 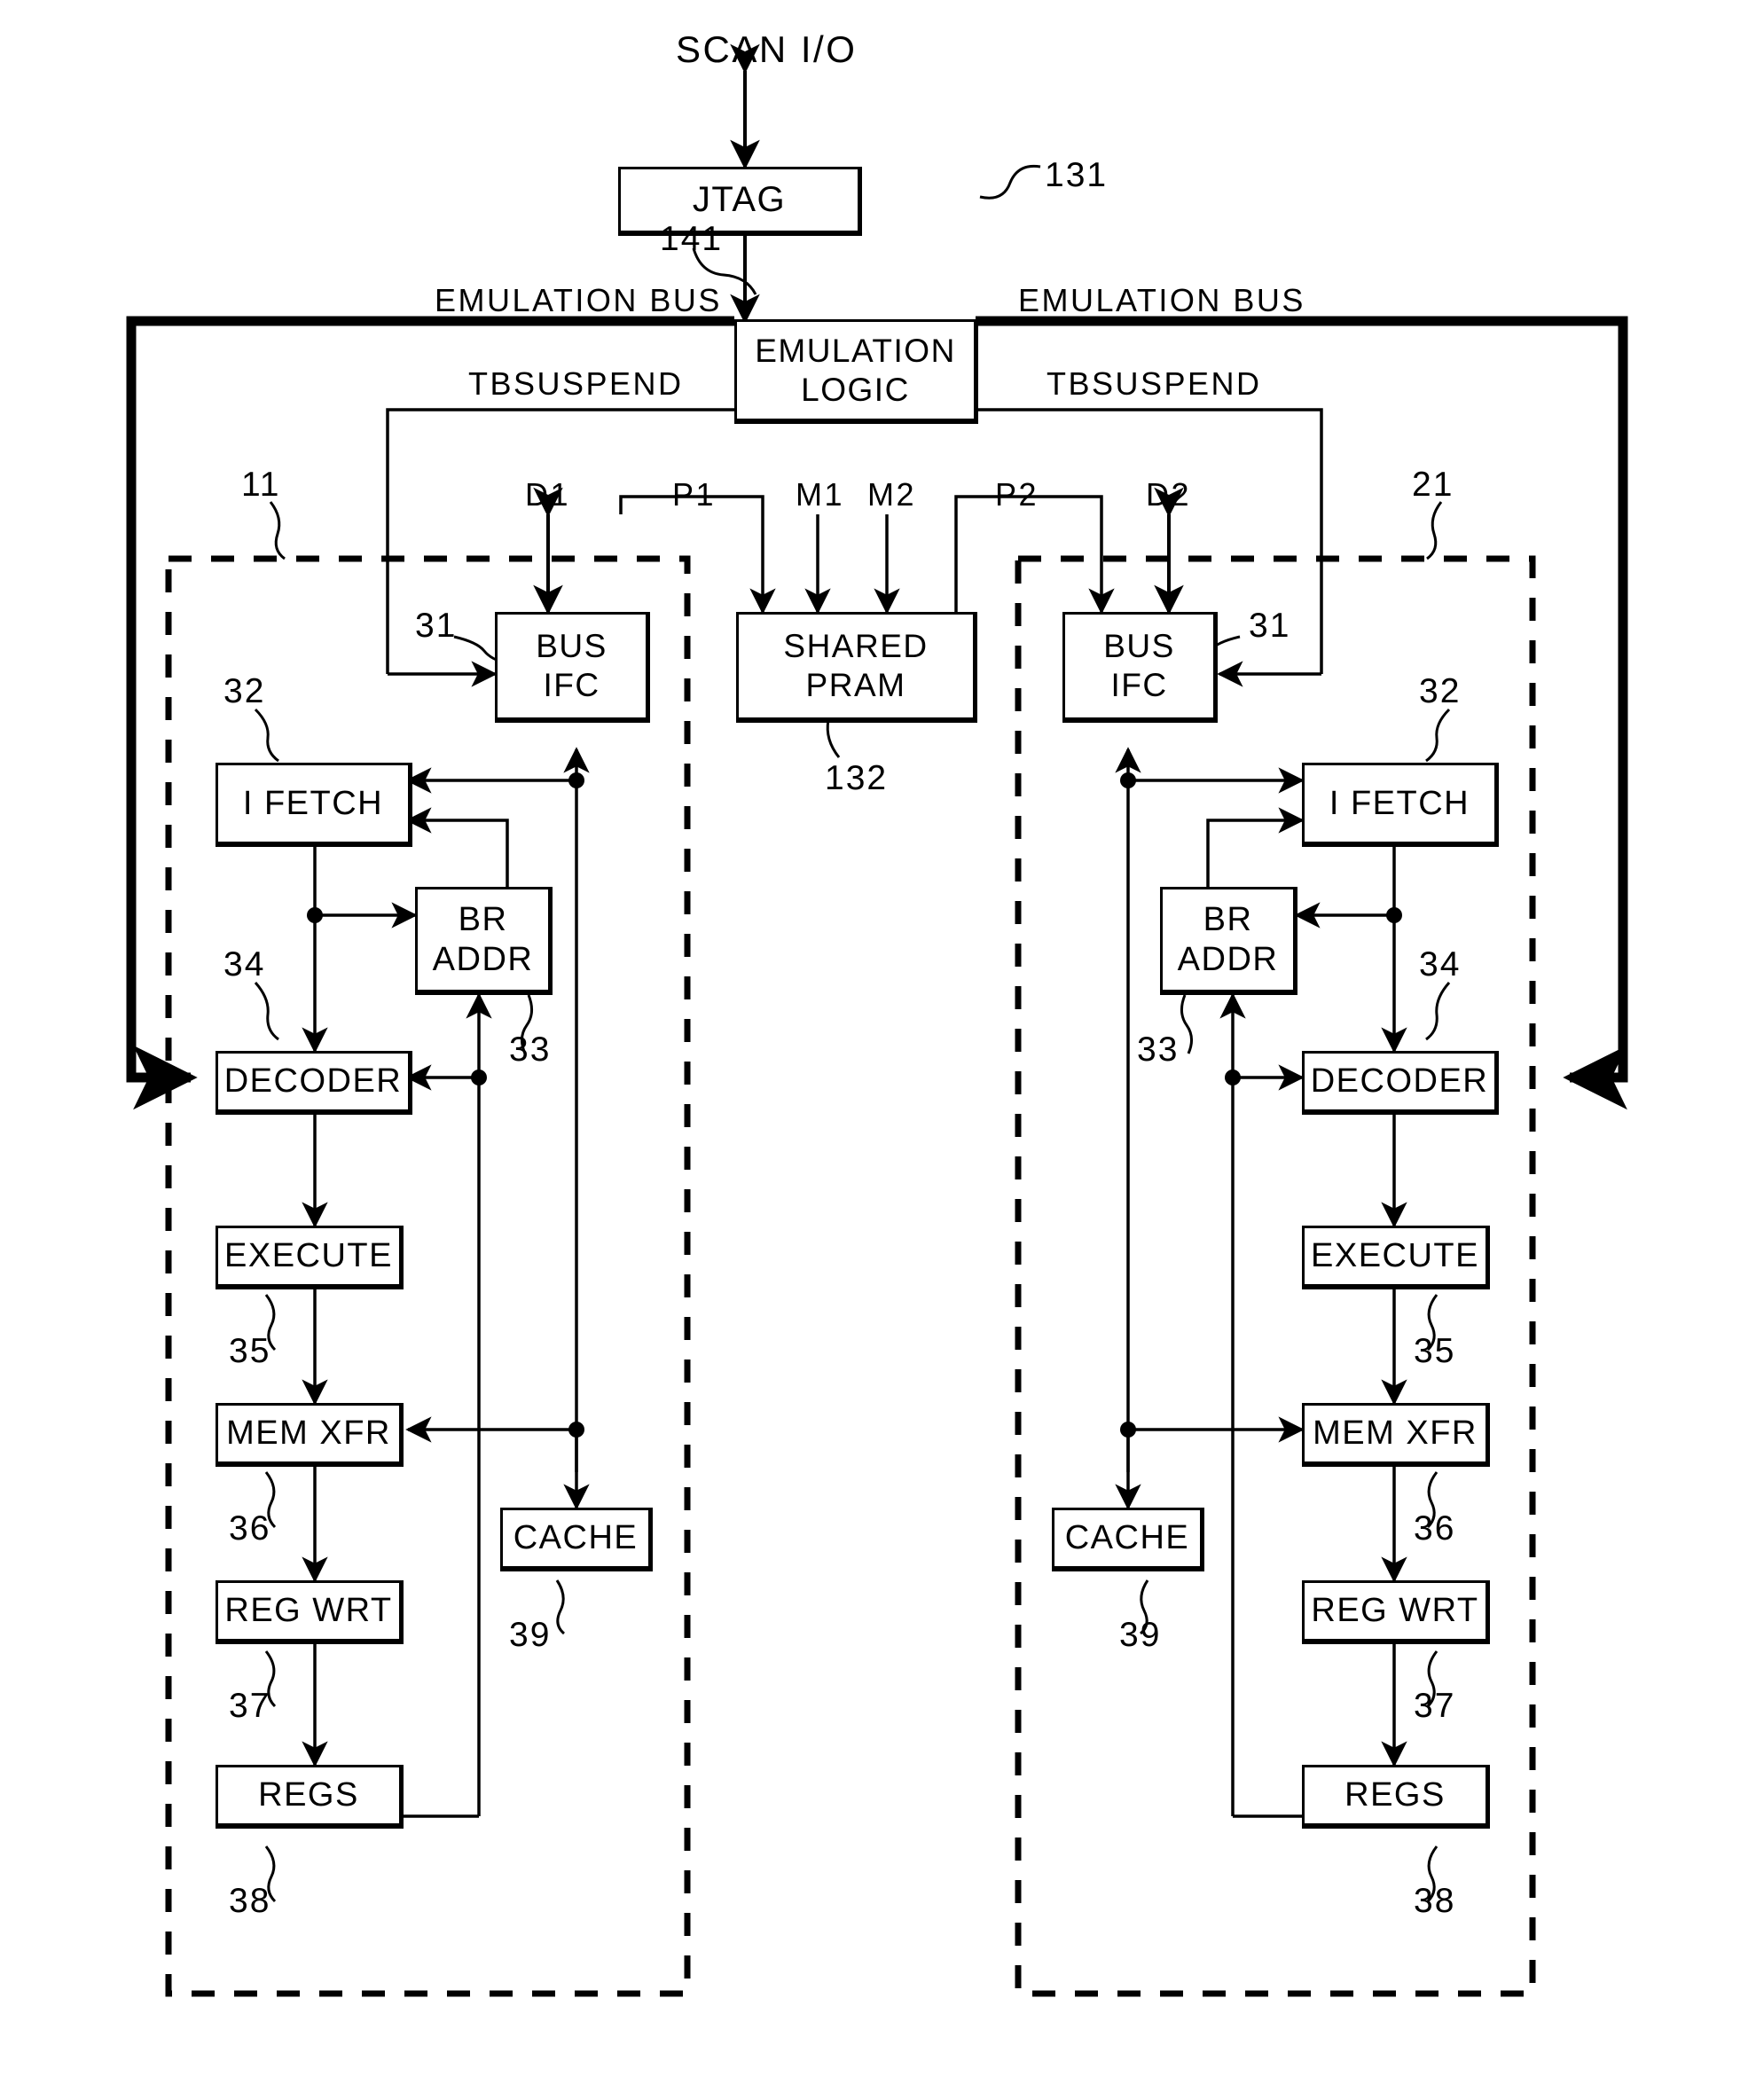 I want to click on emulation-bus-right-label: EMULATION BUS, so click(x=1161, y=300).